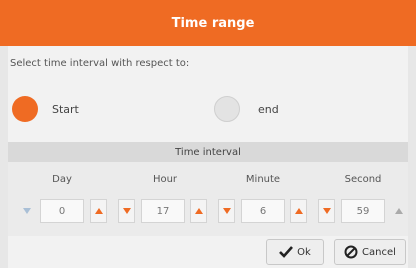 This screenshot has width=416, height=268. What do you see at coordinates (227, 109) in the screenshot?
I see `radio-end` at bounding box center [227, 109].